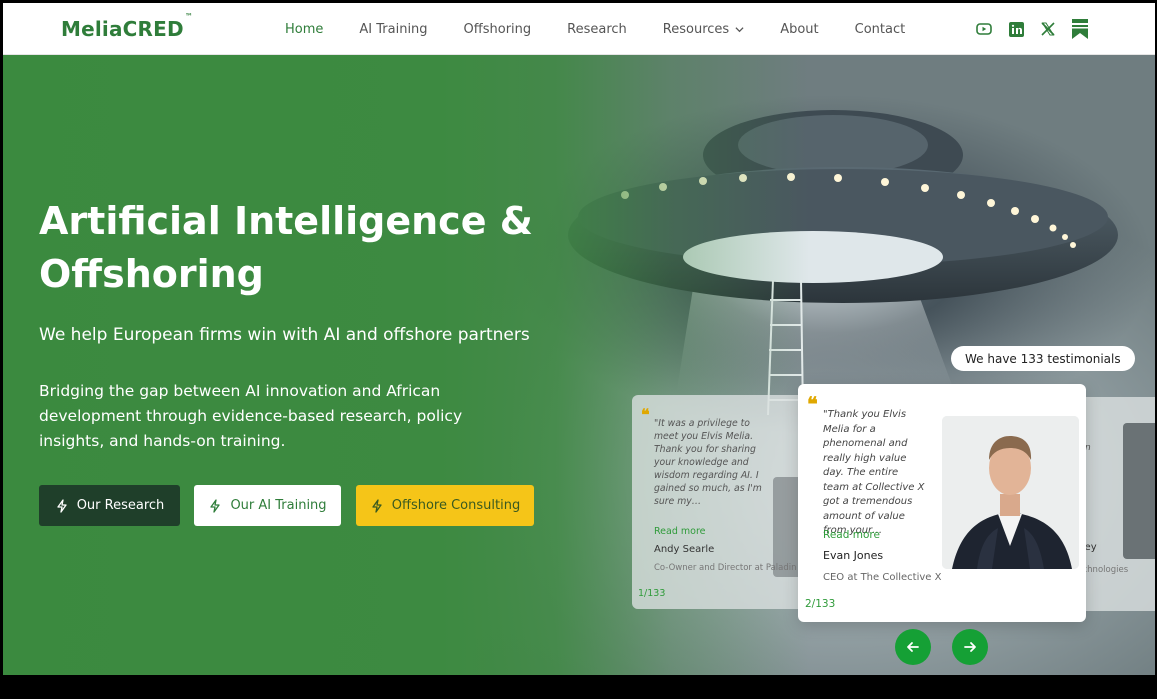 The height and width of the screenshot is (699, 1157). I want to click on hero-title: Artificial Intelligence & Offshoring, so click(286, 247).